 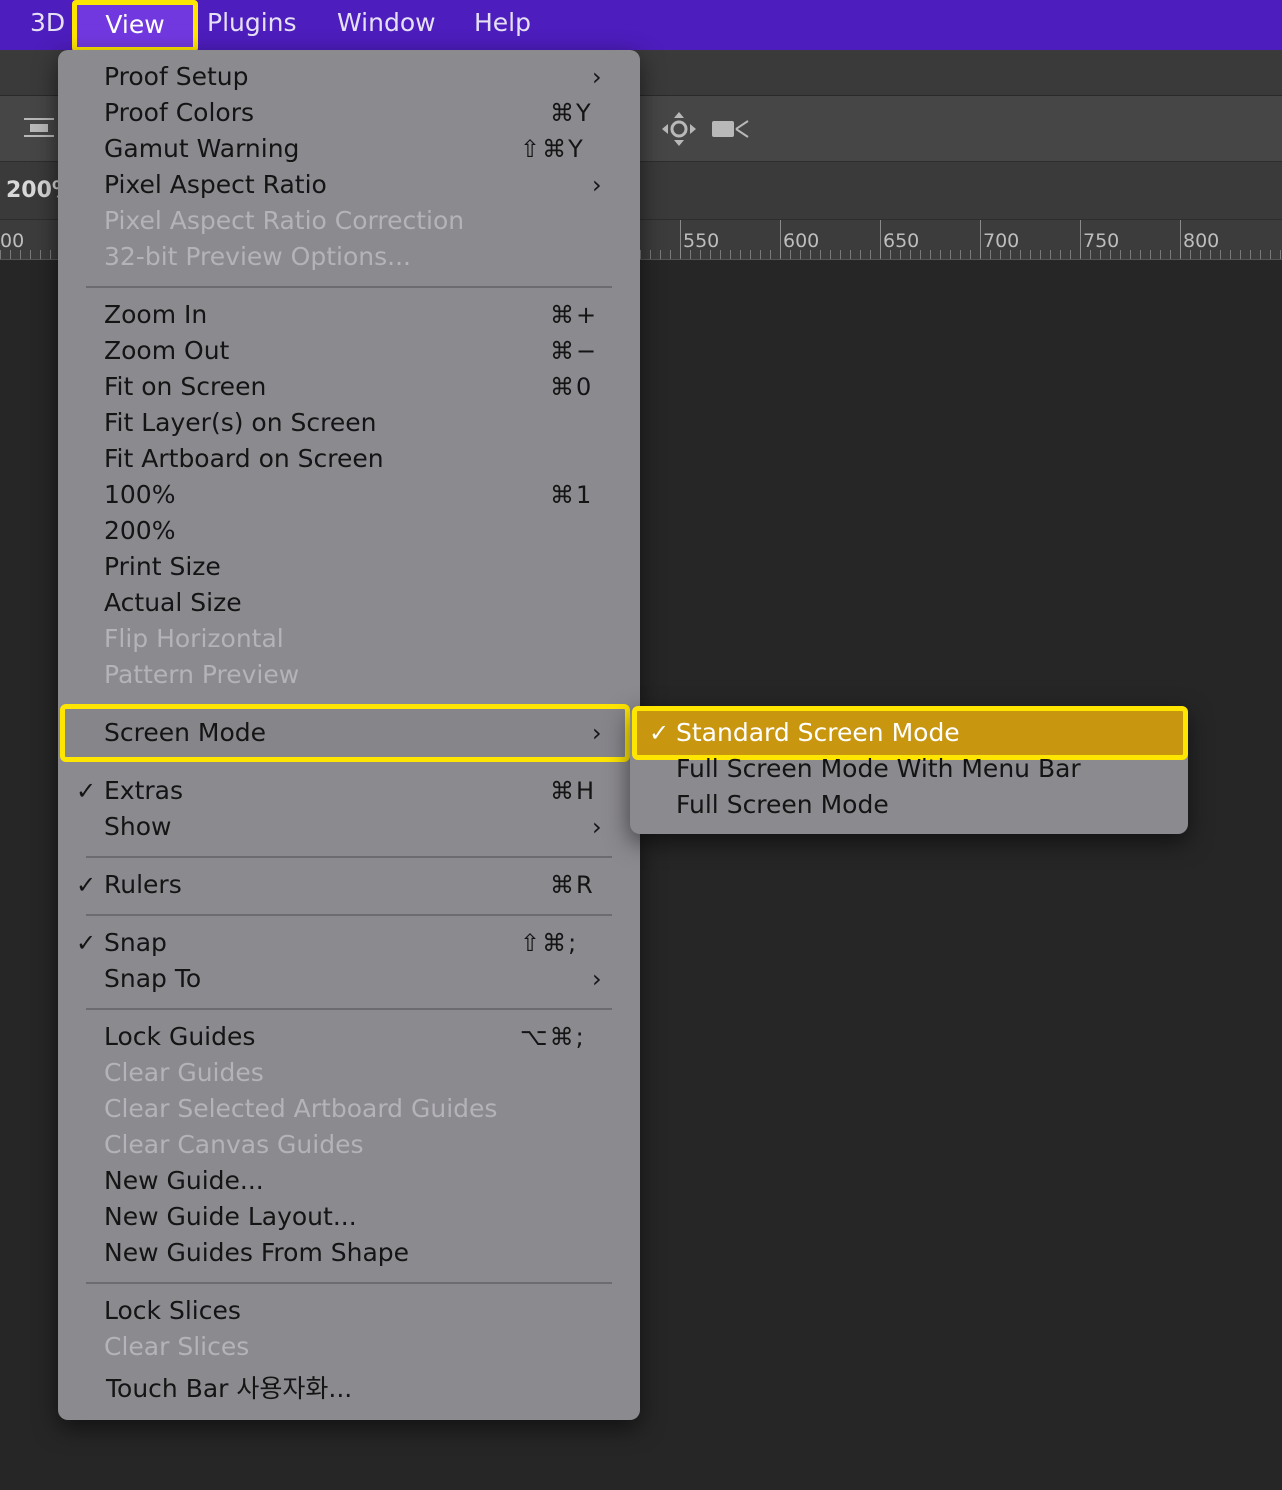 What do you see at coordinates (349, 495) in the screenshot?
I see `menu-item-100-percent: 100% ⌘1` at bounding box center [349, 495].